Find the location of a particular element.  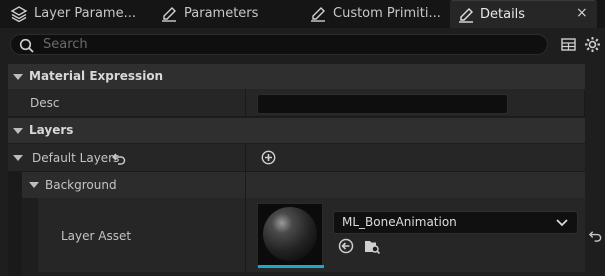

search-placeholder: Search is located at coordinates (65, 44).